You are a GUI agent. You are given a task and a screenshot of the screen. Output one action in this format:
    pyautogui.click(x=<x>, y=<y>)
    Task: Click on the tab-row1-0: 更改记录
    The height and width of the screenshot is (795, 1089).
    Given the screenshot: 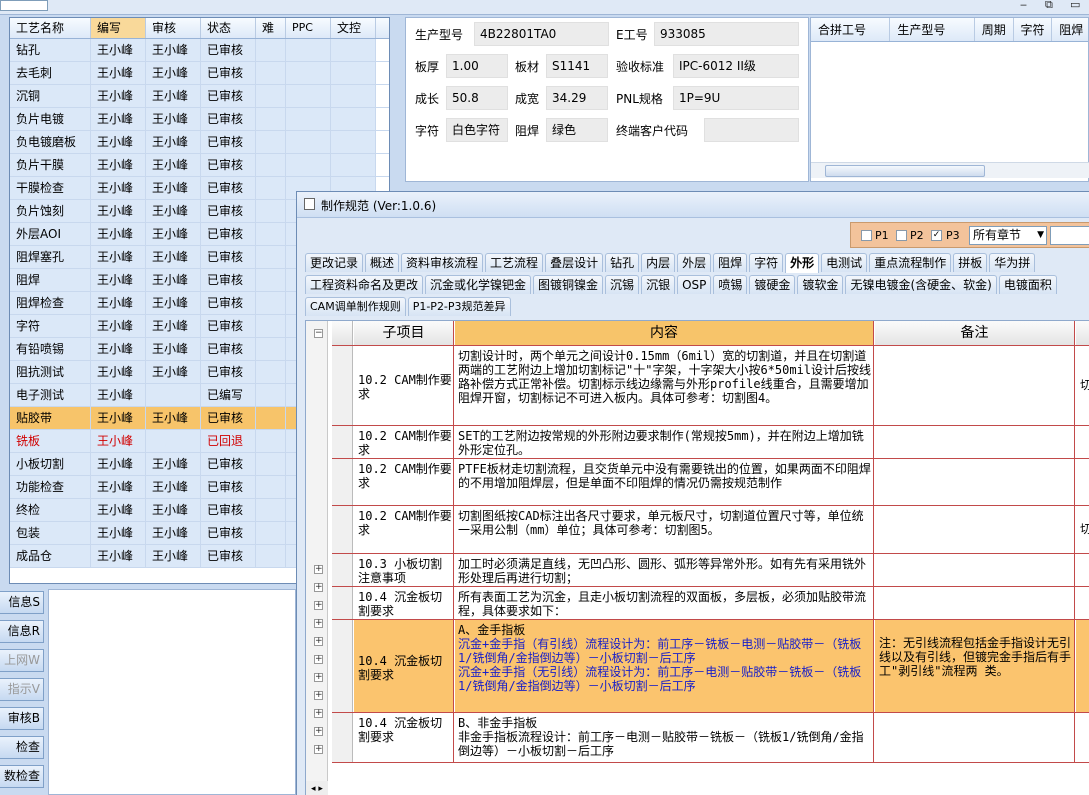 What is the action you would take?
    pyautogui.click(x=334, y=262)
    